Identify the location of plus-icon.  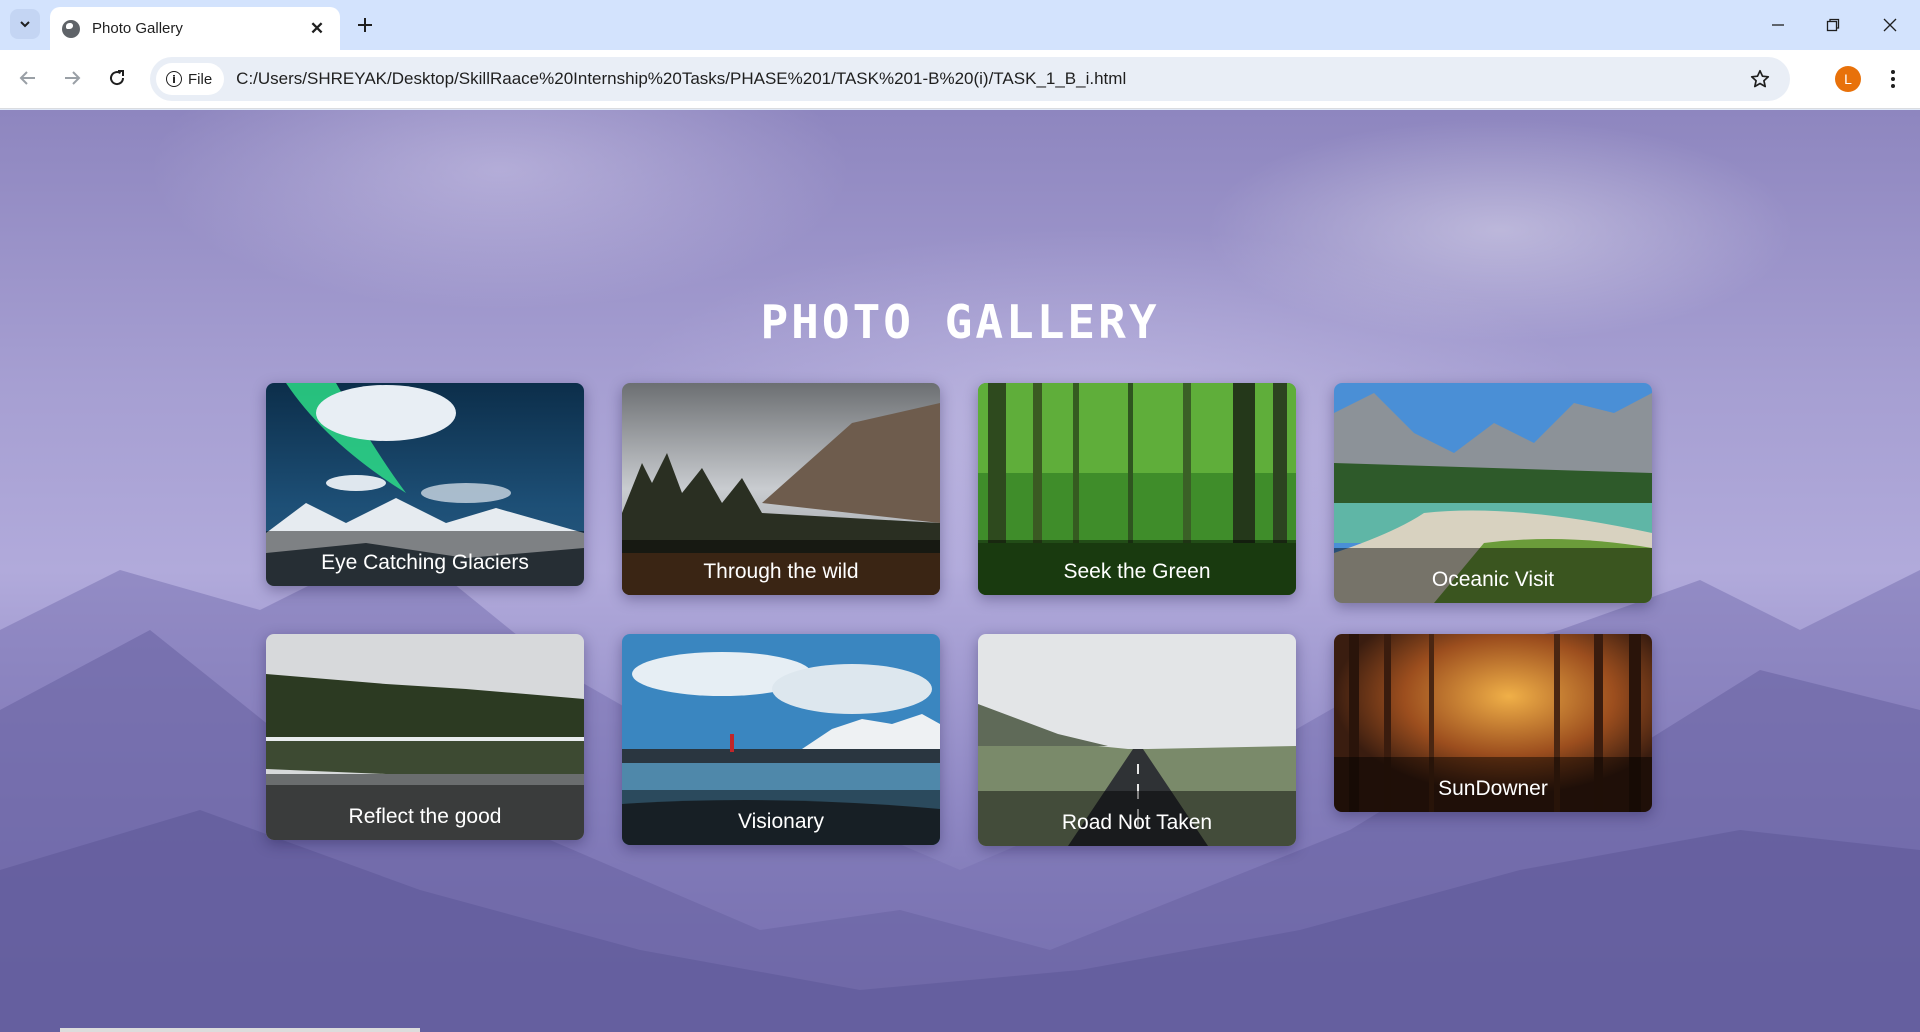
(365, 25).